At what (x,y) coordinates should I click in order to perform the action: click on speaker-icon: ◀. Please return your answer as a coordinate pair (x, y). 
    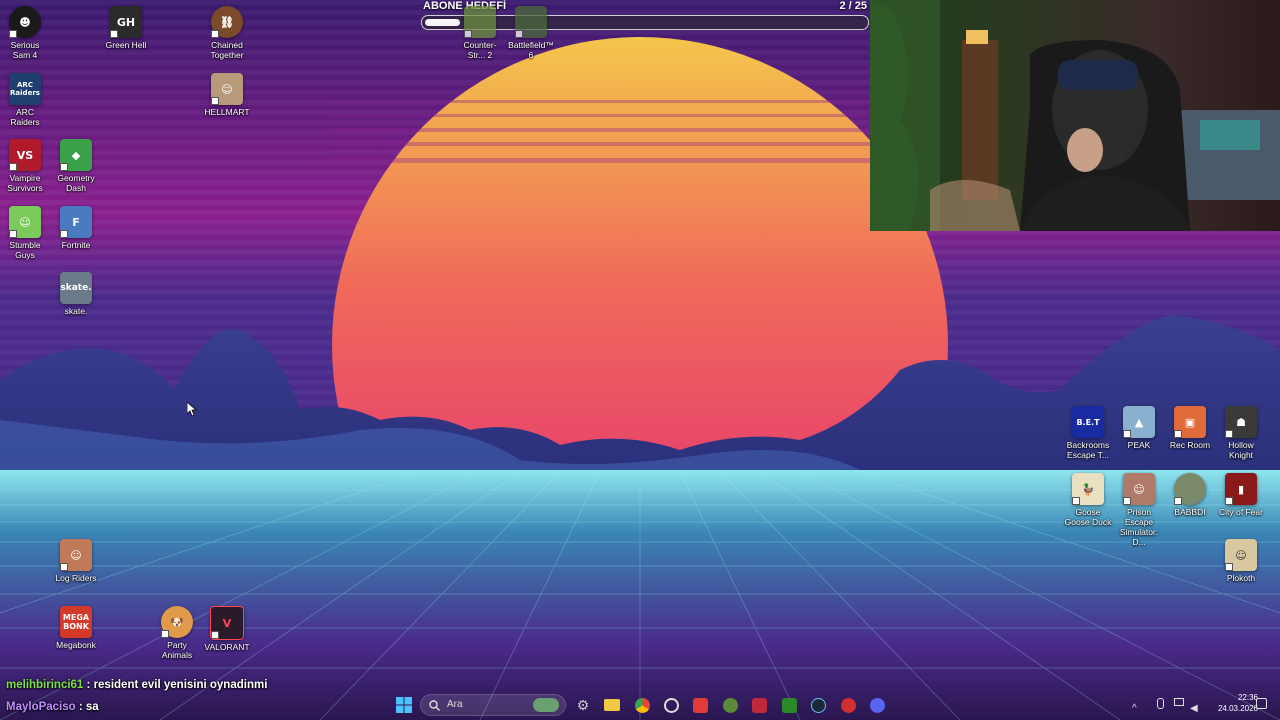
    Looking at the image, I should click on (1194, 708).